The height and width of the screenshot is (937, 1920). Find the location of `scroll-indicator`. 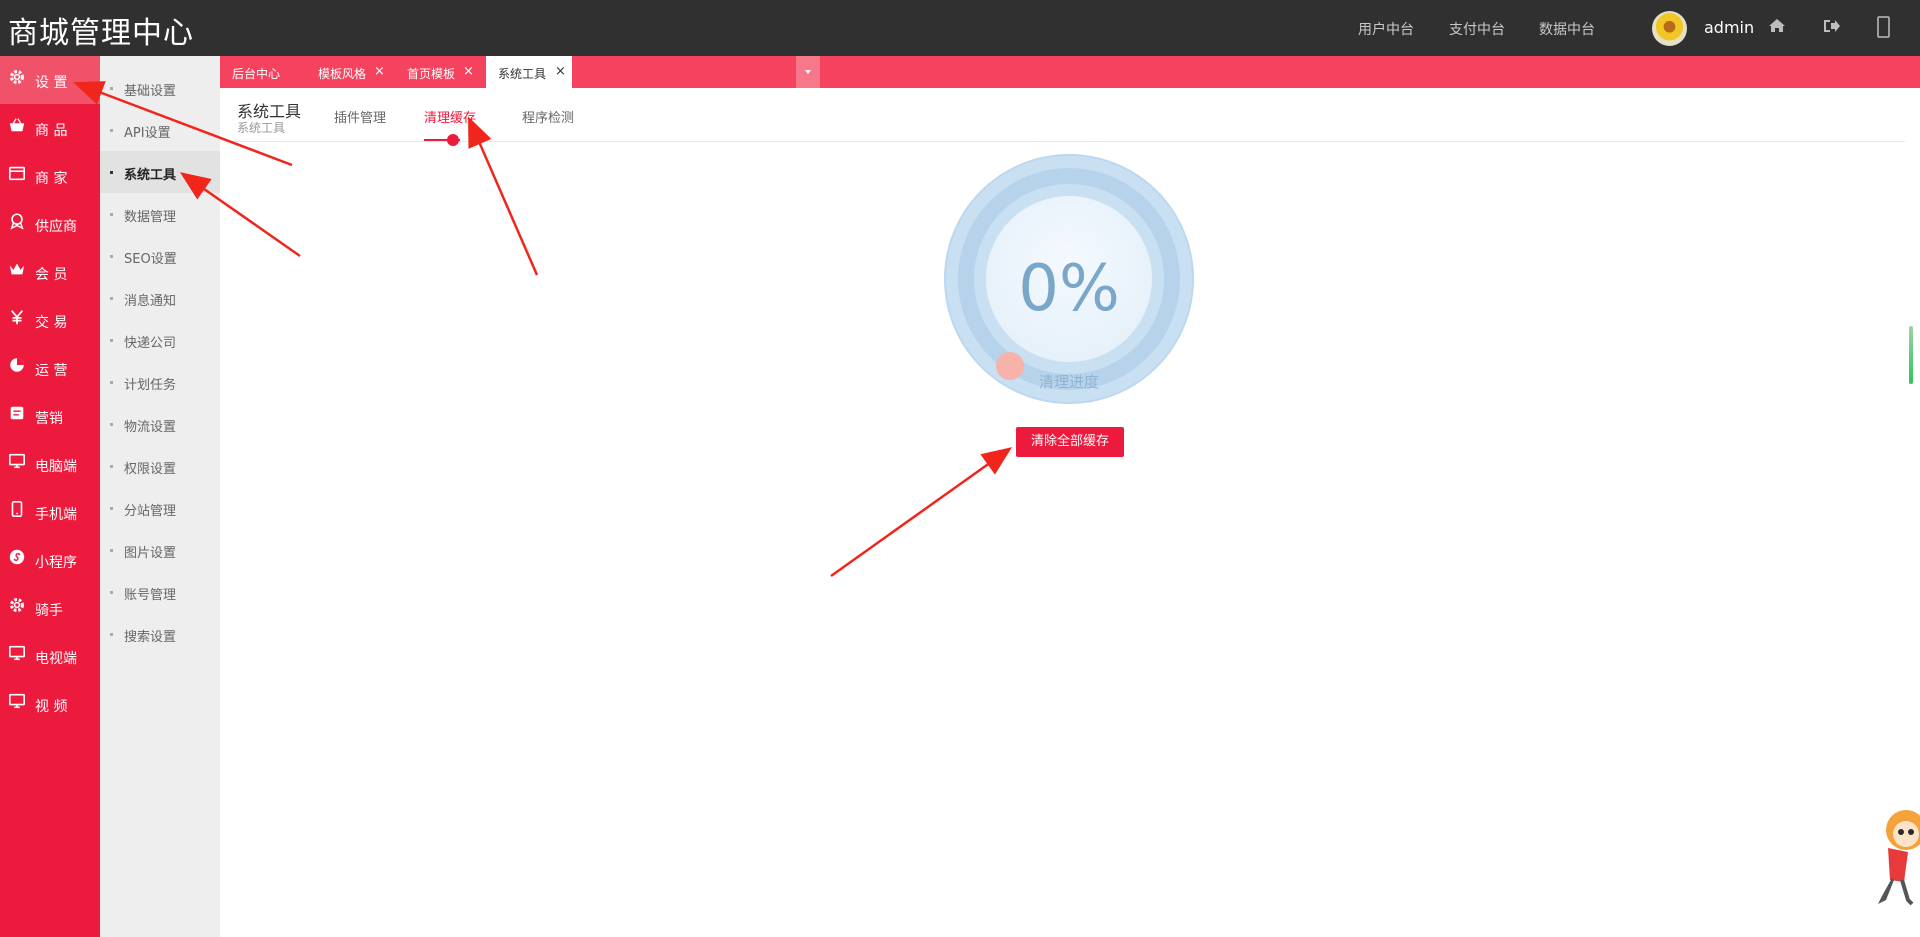

scroll-indicator is located at coordinates (1911, 355).